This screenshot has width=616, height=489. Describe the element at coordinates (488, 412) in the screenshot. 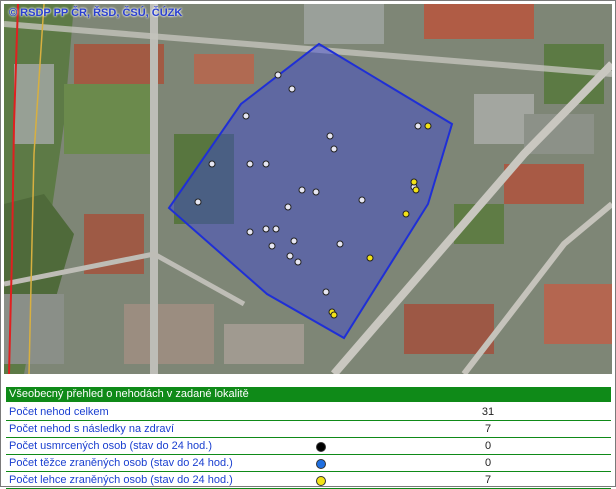

I see `row-value: 31` at that location.